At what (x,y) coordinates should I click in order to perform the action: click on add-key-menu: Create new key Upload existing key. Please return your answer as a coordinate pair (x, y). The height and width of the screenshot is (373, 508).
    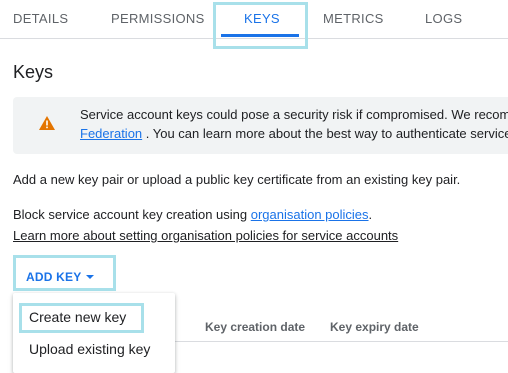
    Looking at the image, I should click on (94, 333).